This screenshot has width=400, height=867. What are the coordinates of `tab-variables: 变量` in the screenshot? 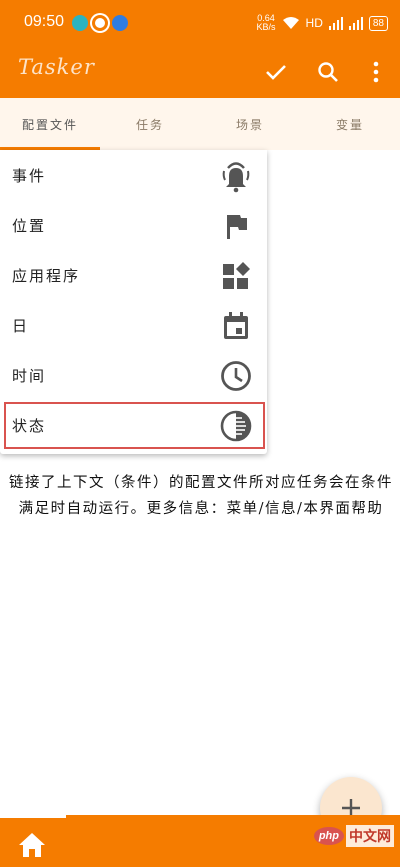 It's located at (350, 124).